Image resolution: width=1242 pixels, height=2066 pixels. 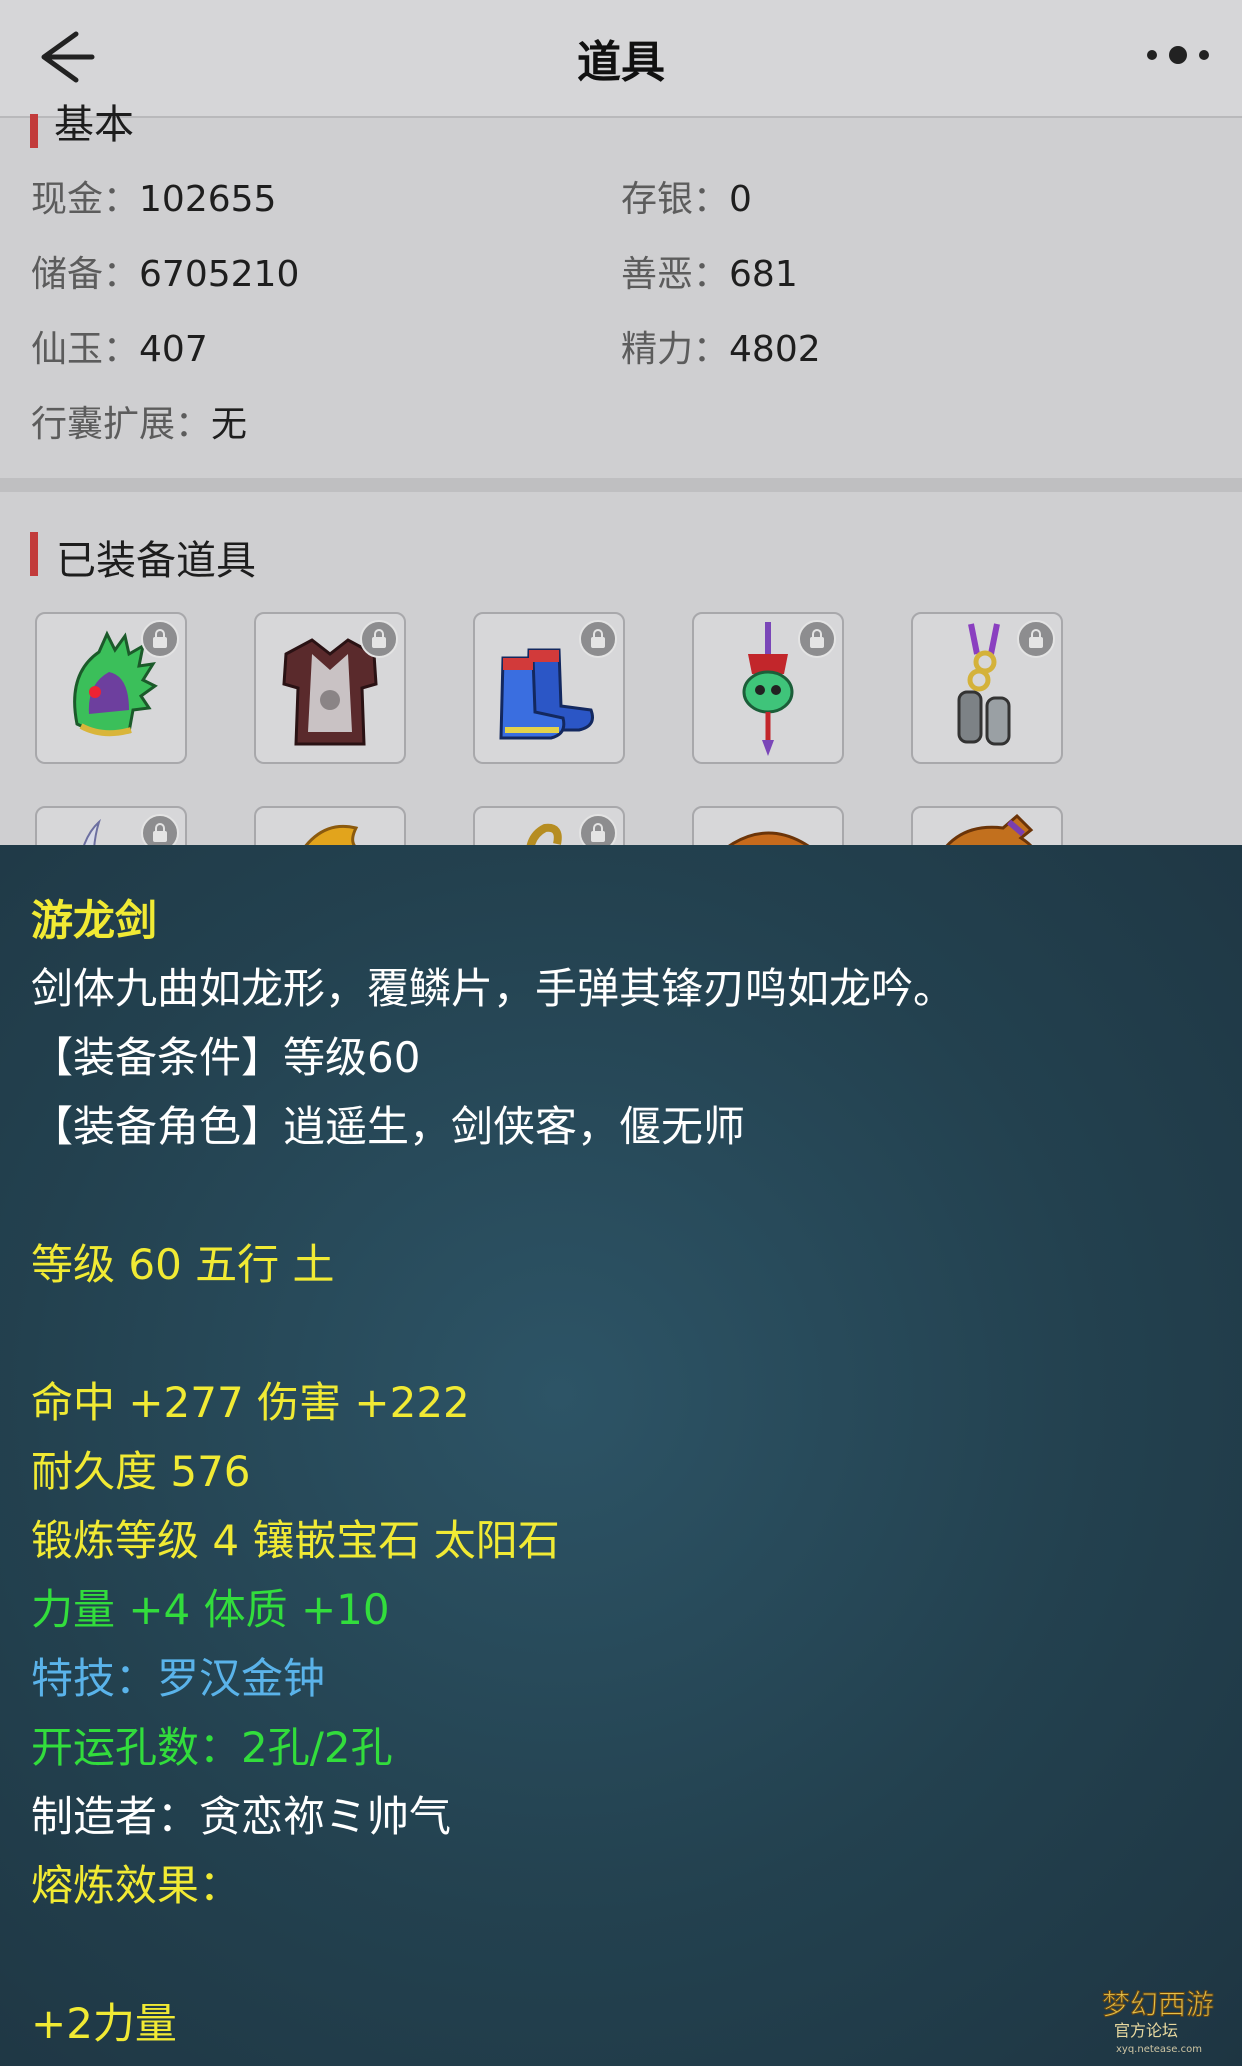 What do you see at coordinates (493, 988) in the screenshot?
I see `item-description: 剑体九曲如龙形，覆鳞片，手弹其锋刃鸣如龙吟。` at bounding box center [493, 988].